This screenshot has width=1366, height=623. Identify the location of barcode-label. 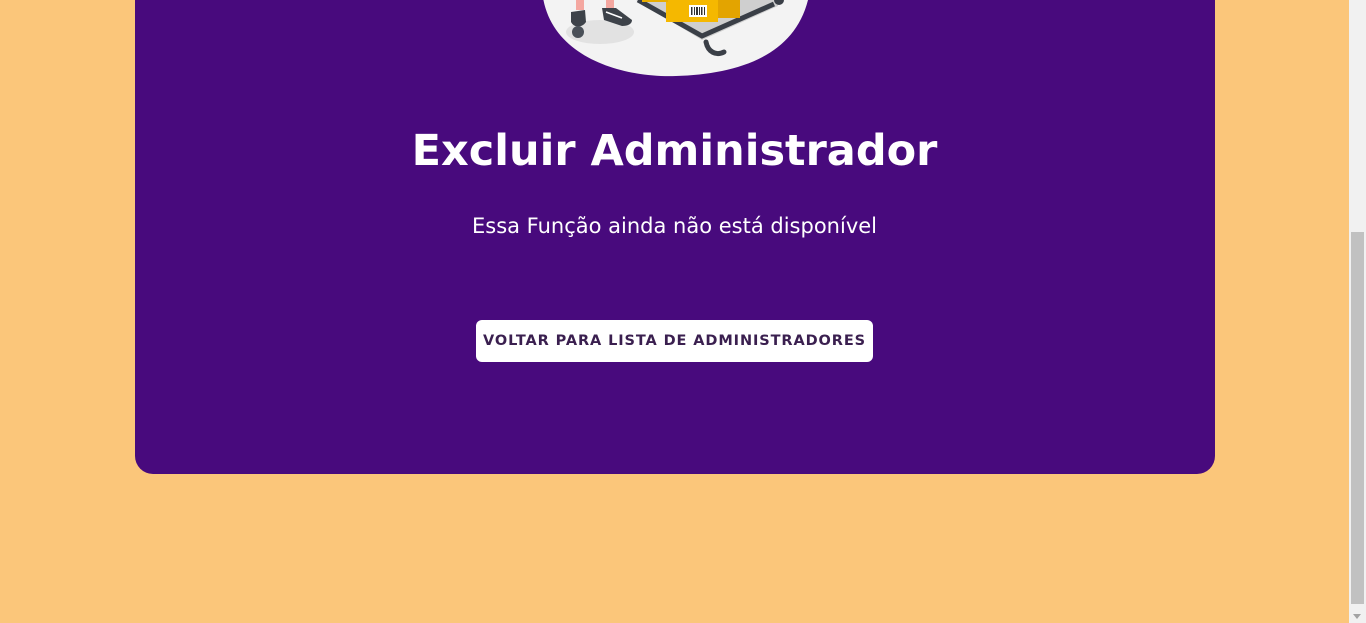
(698, 11).